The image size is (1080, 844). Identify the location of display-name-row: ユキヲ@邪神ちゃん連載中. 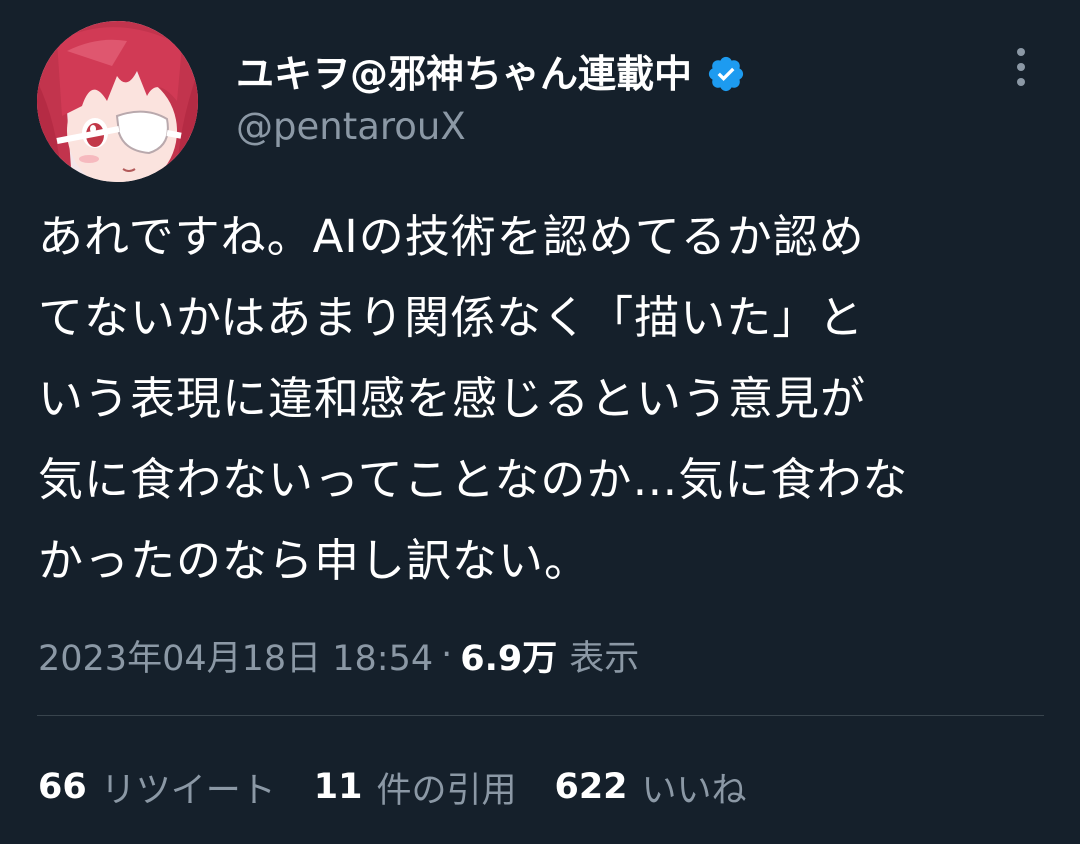
(586, 74).